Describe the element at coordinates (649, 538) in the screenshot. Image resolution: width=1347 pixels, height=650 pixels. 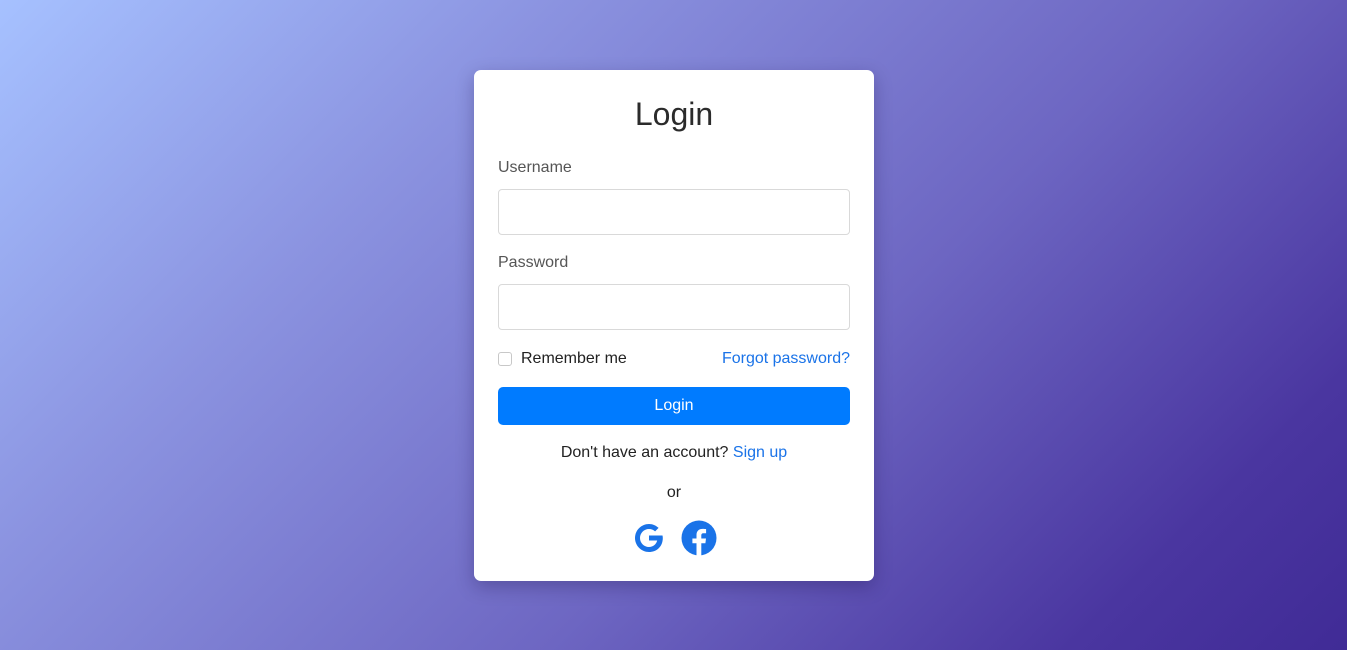
I see `google-icon` at that location.